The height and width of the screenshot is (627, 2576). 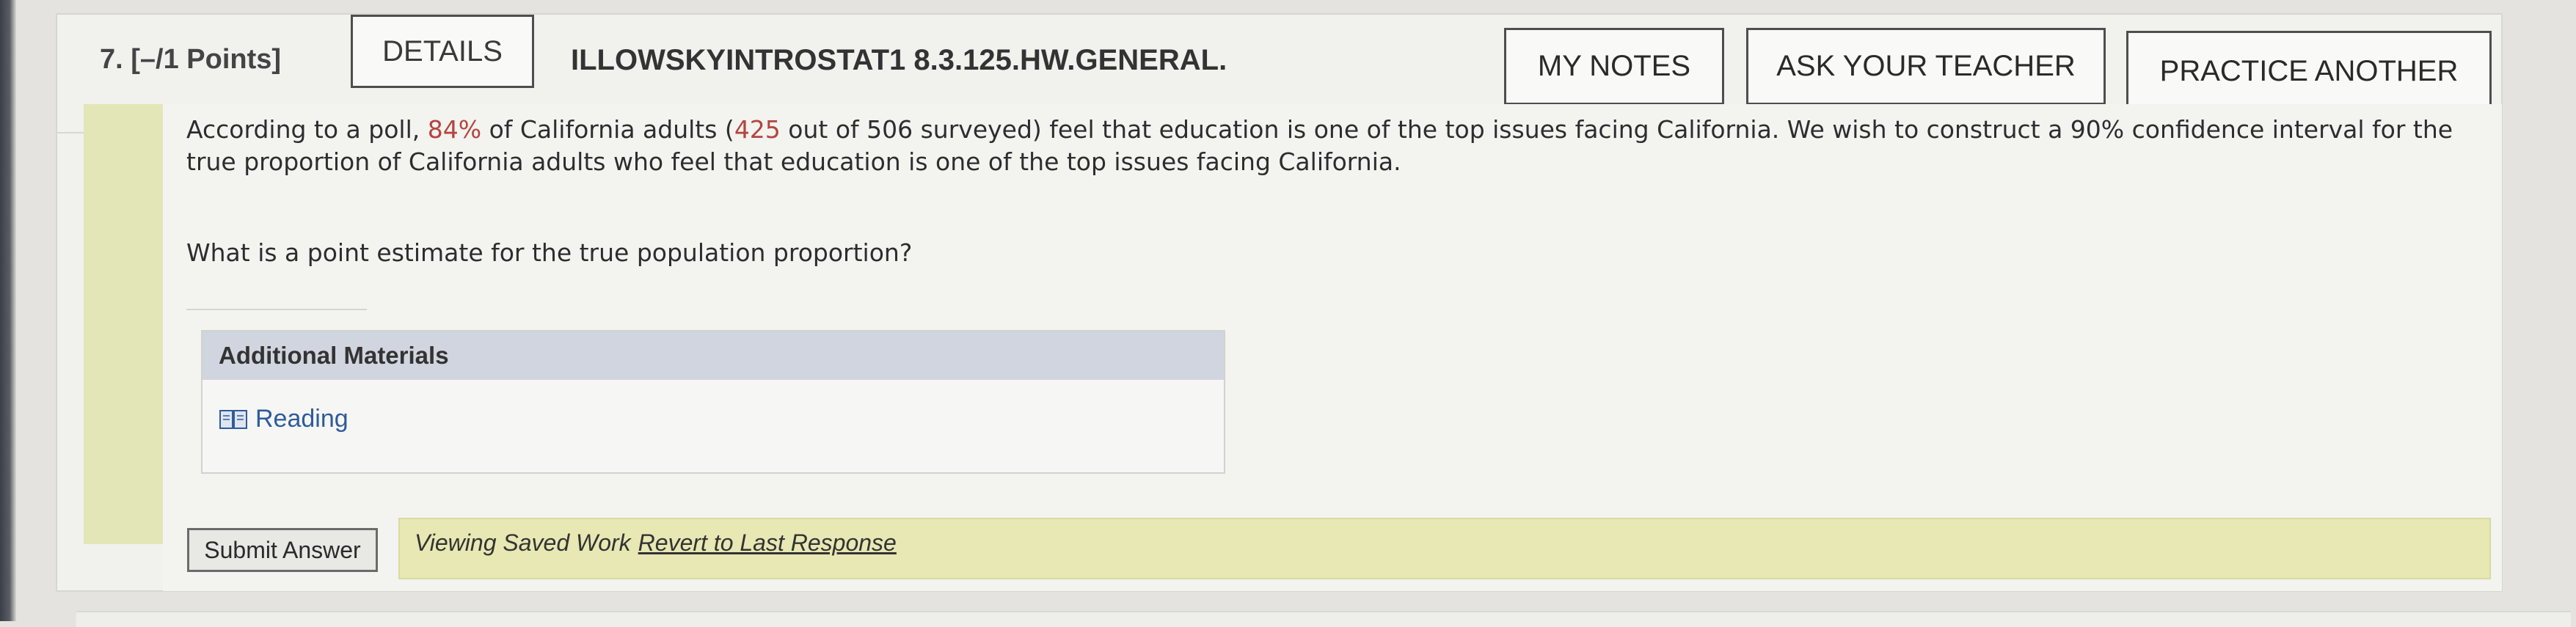 I want to click on additional-materials-title: Additional Materials, so click(x=713, y=355).